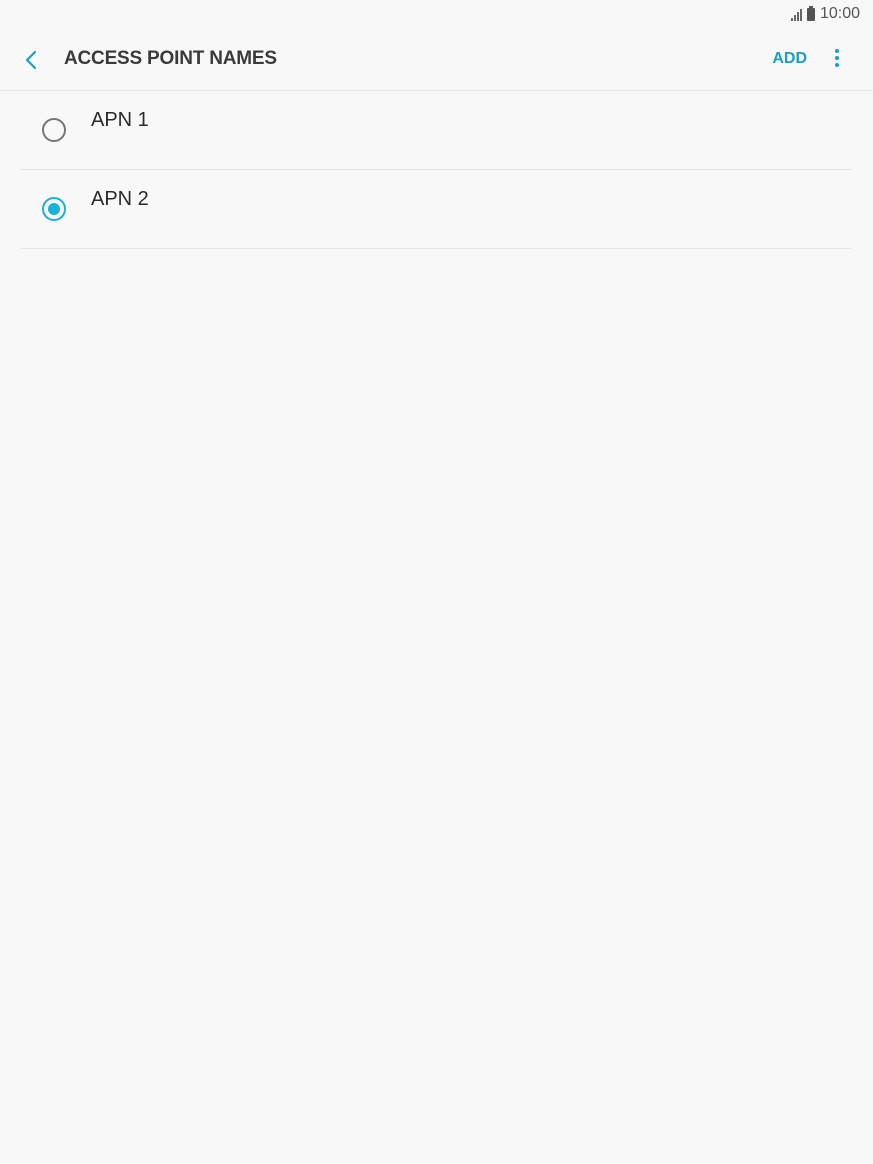 The width and height of the screenshot is (873, 1164). Describe the element at coordinates (436, 61) in the screenshot. I see `app-bar: ACCESS POINT NAMES ADD` at that location.